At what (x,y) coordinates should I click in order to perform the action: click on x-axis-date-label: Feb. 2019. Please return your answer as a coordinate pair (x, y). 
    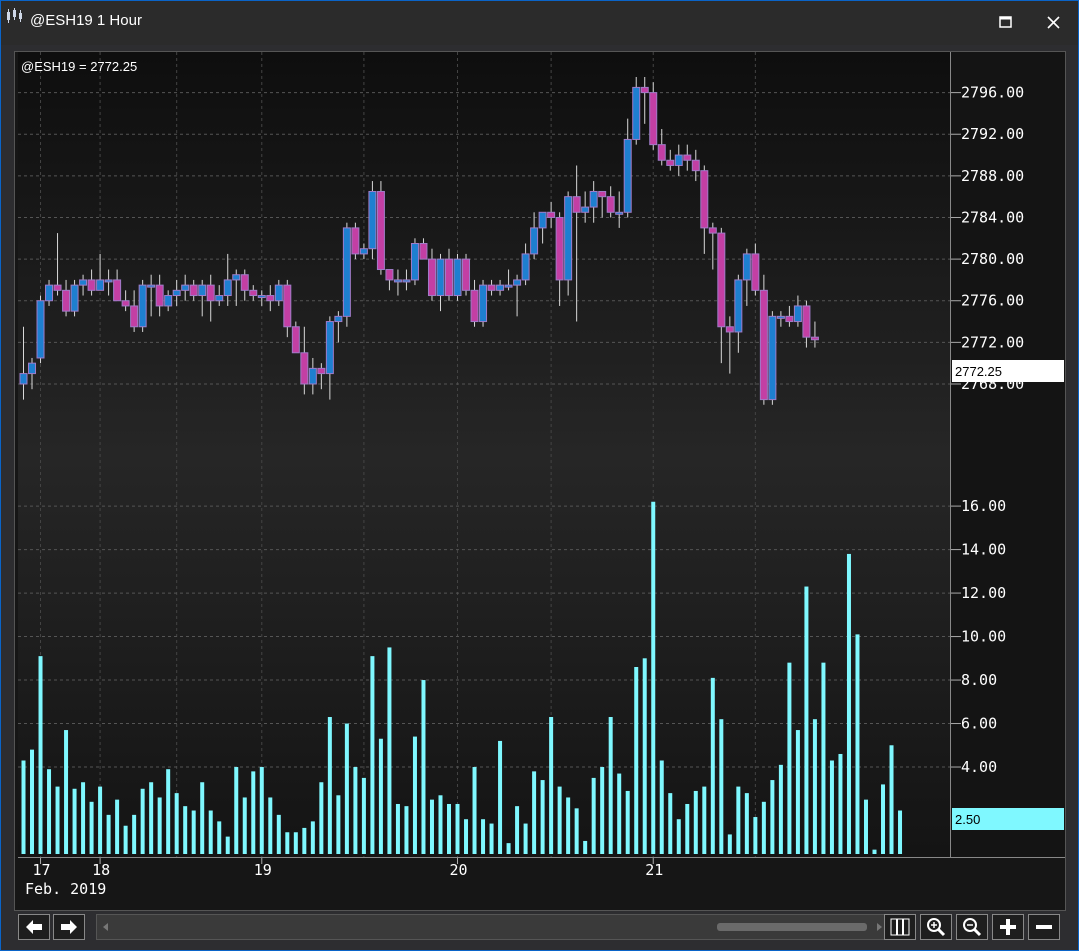
    Looking at the image, I should click on (65, 889).